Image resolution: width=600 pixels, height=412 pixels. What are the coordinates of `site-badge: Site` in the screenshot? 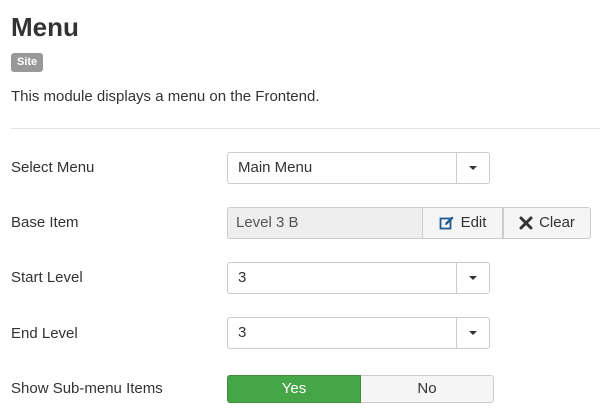 It's located at (27, 62).